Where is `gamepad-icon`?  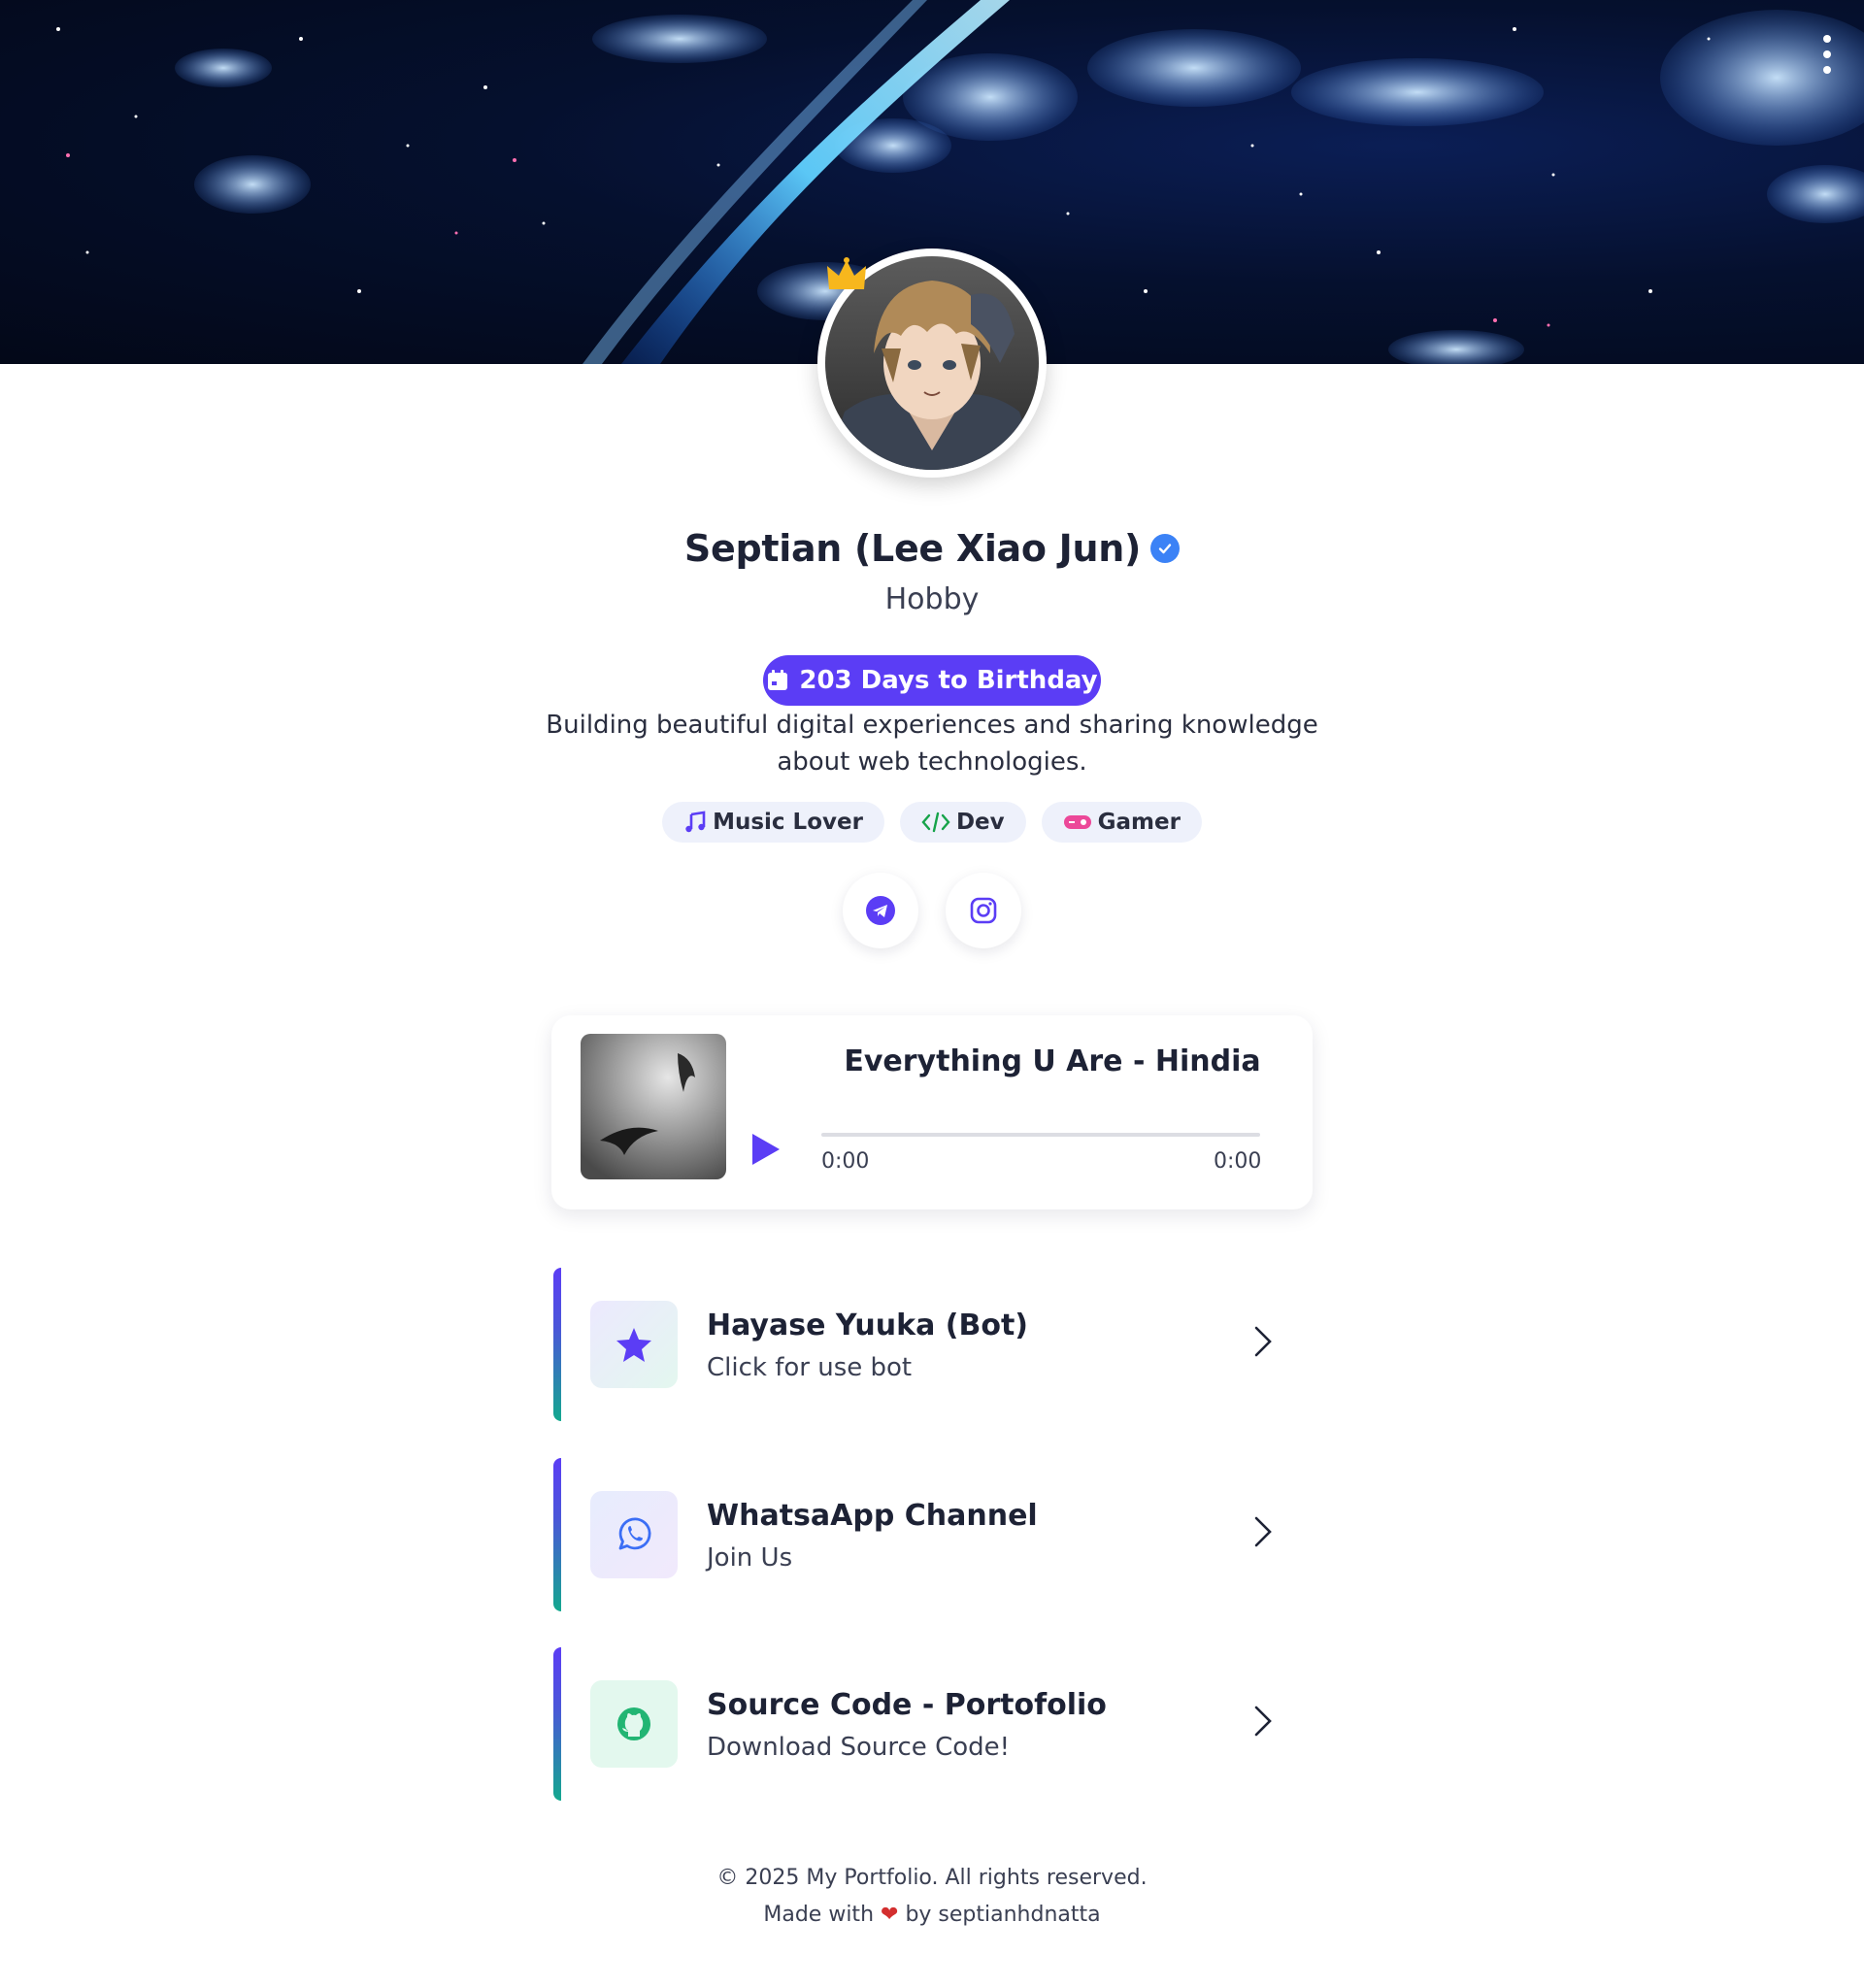 gamepad-icon is located at coordinates (1077, 822).